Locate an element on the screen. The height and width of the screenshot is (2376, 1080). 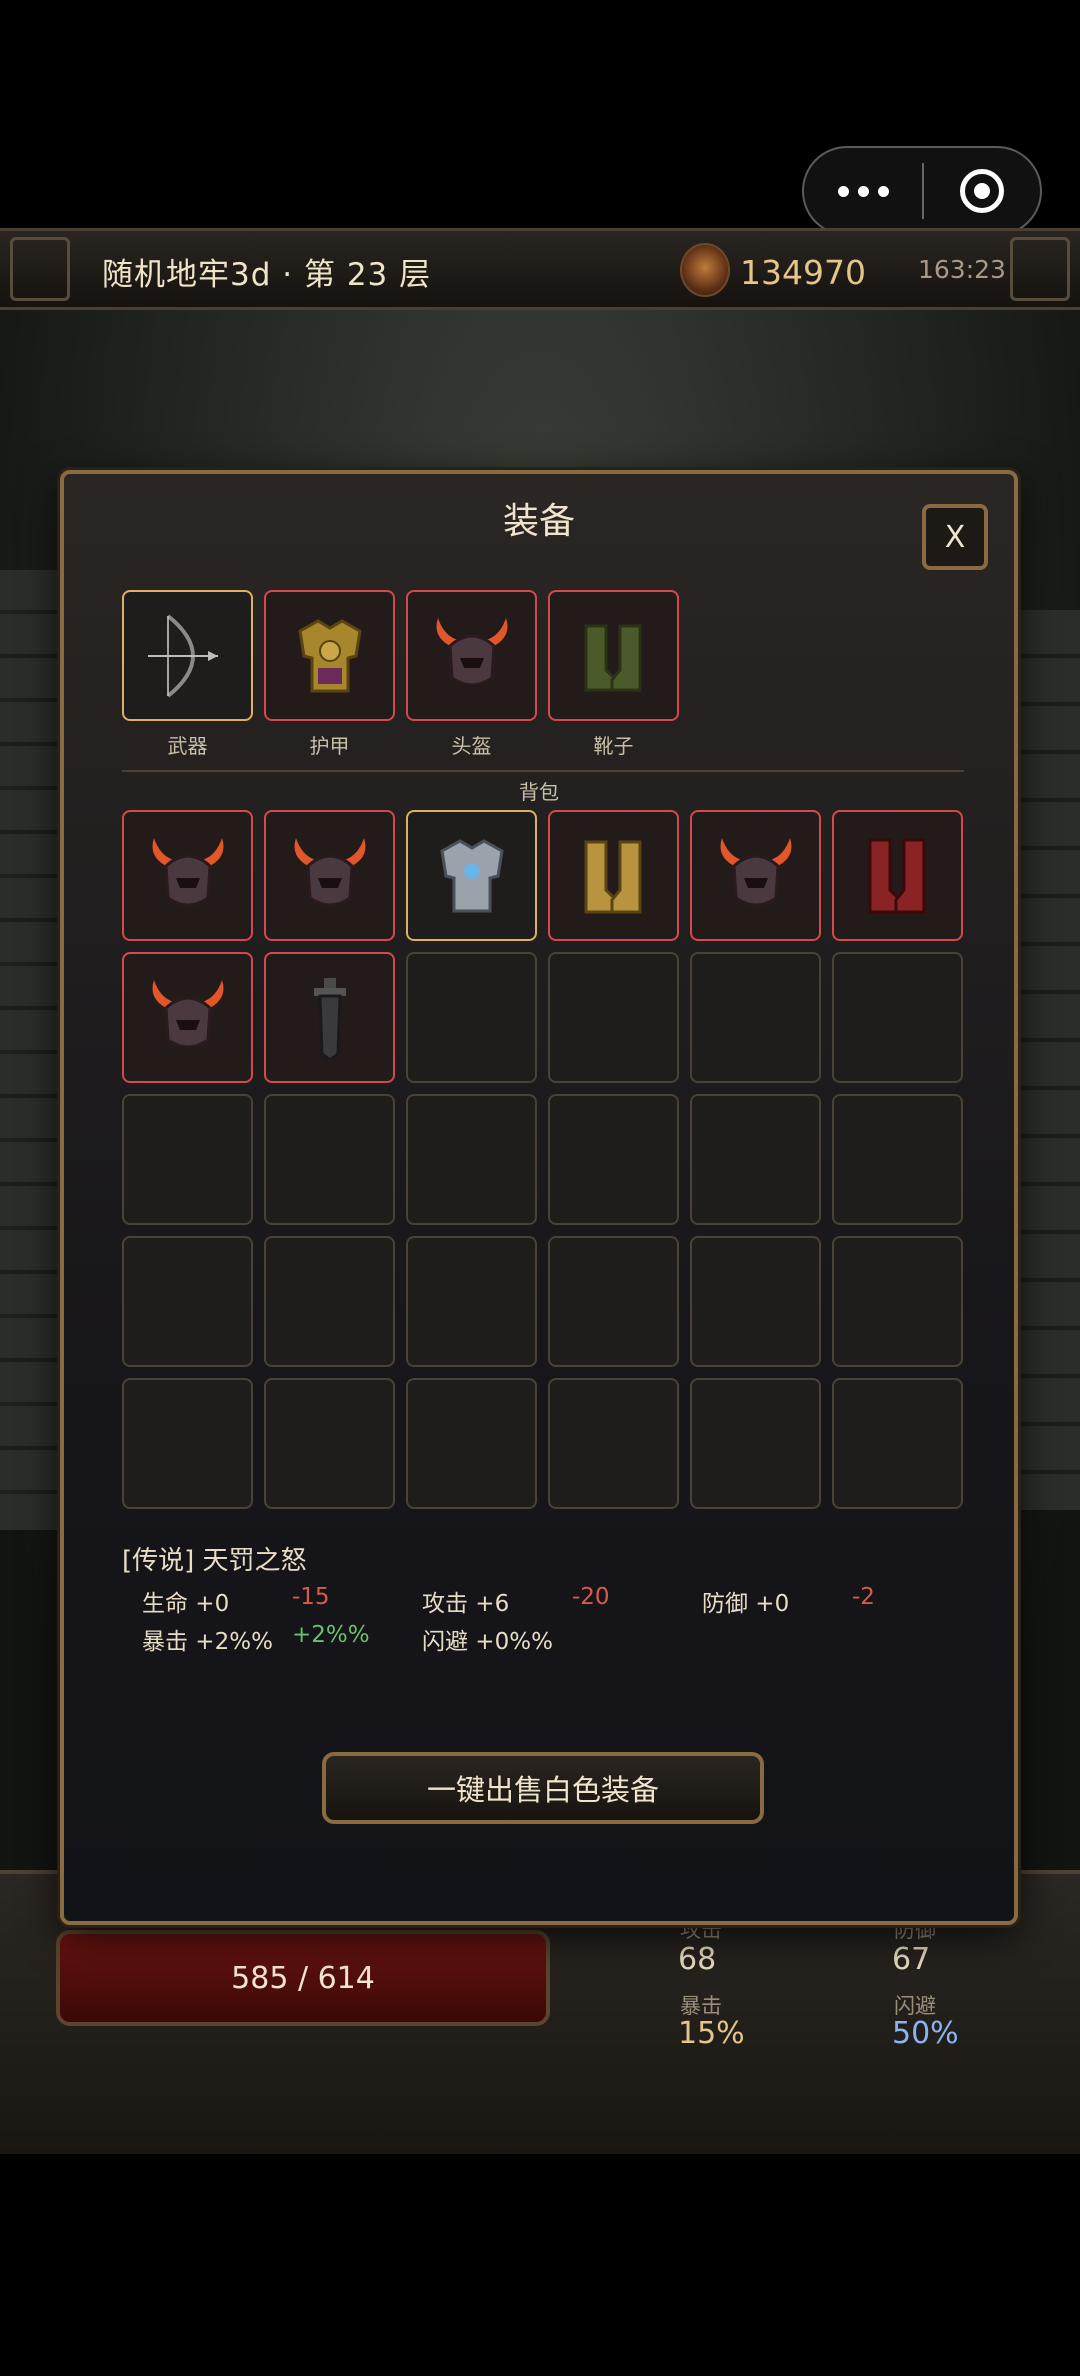
equipped-slot-armor is located at coordinates (329, 655).